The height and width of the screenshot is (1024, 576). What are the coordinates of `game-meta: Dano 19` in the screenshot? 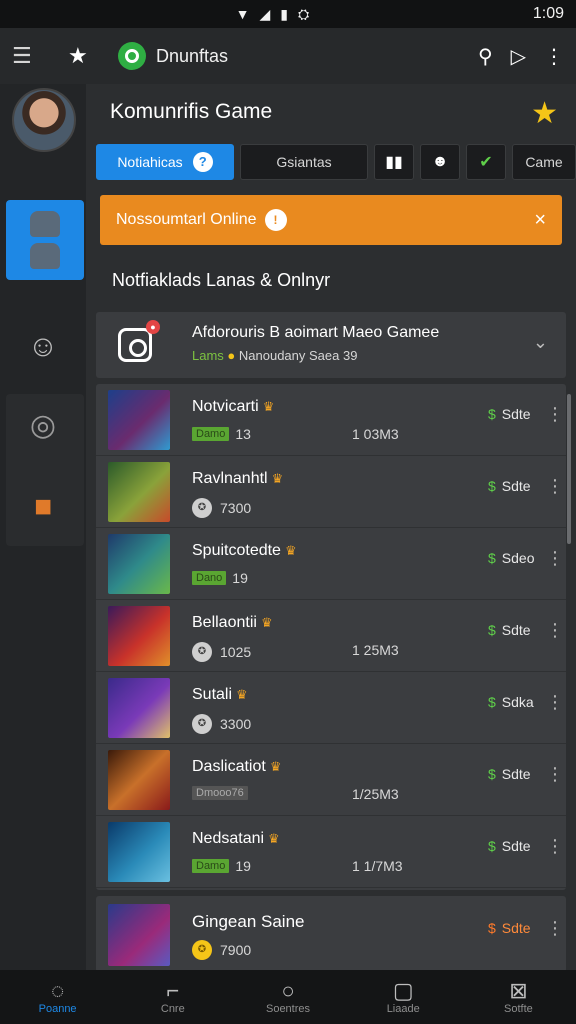 It's located at (220, 578).